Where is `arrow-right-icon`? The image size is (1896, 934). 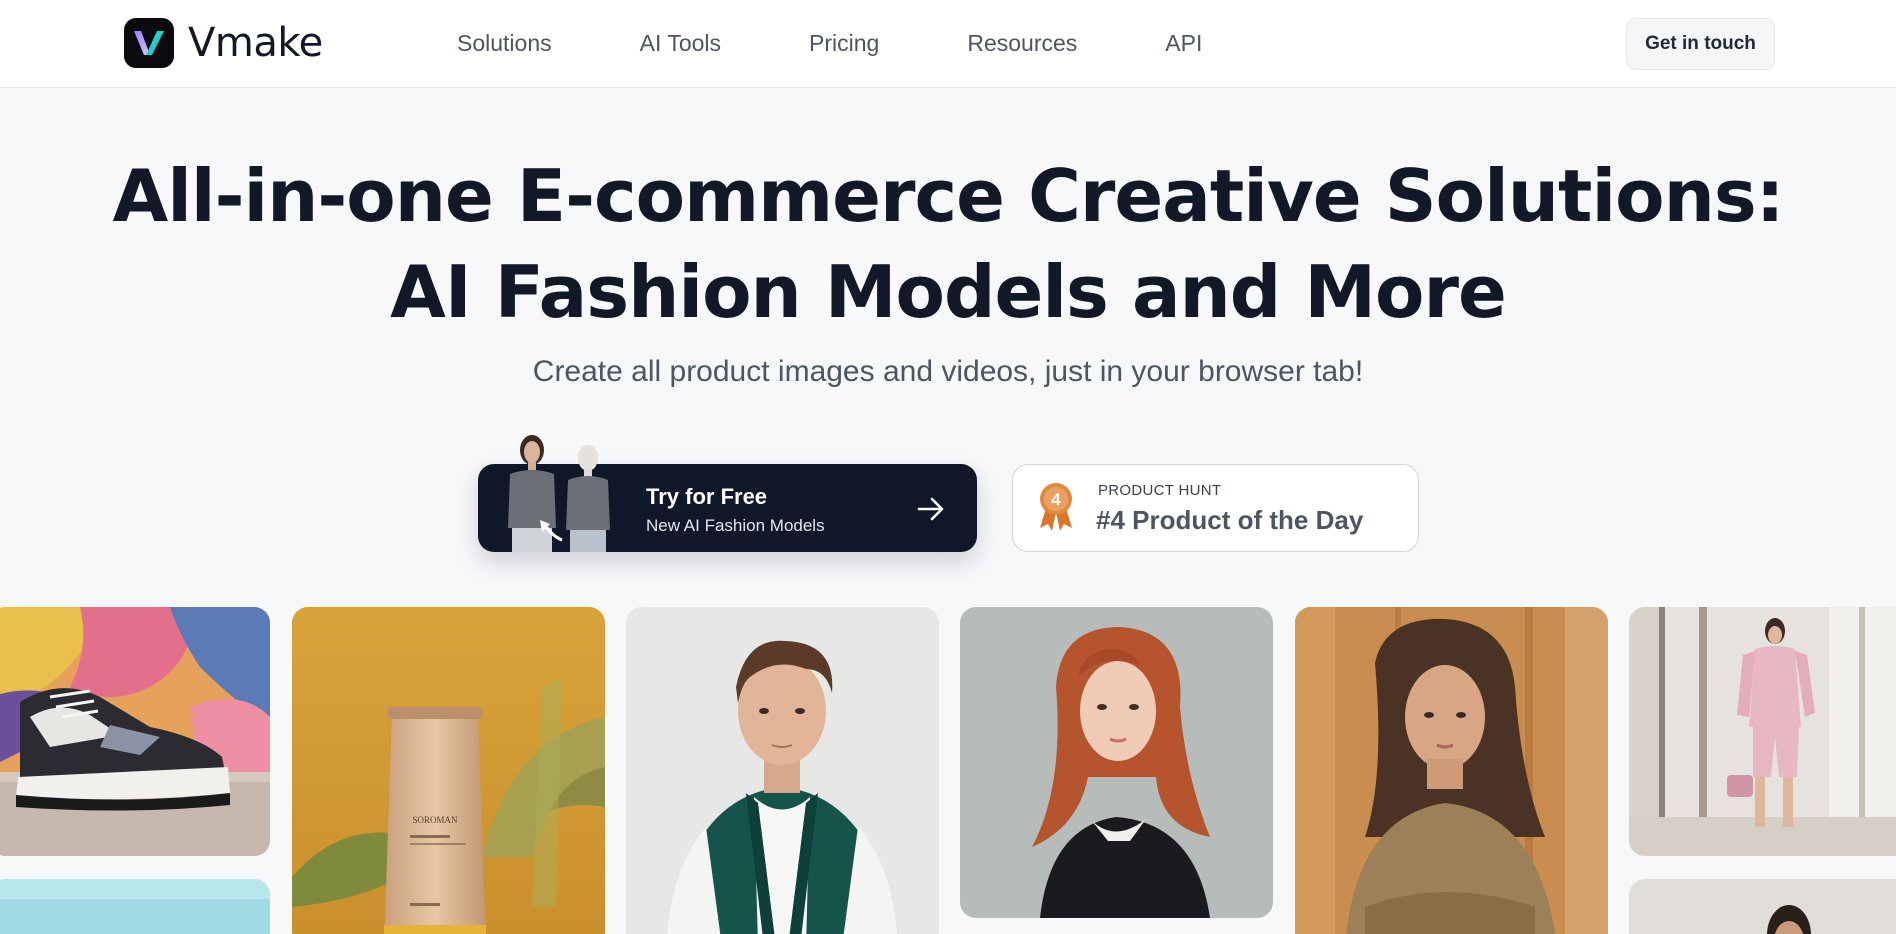
arrow-right-icon is located at coordinates (930, 509).